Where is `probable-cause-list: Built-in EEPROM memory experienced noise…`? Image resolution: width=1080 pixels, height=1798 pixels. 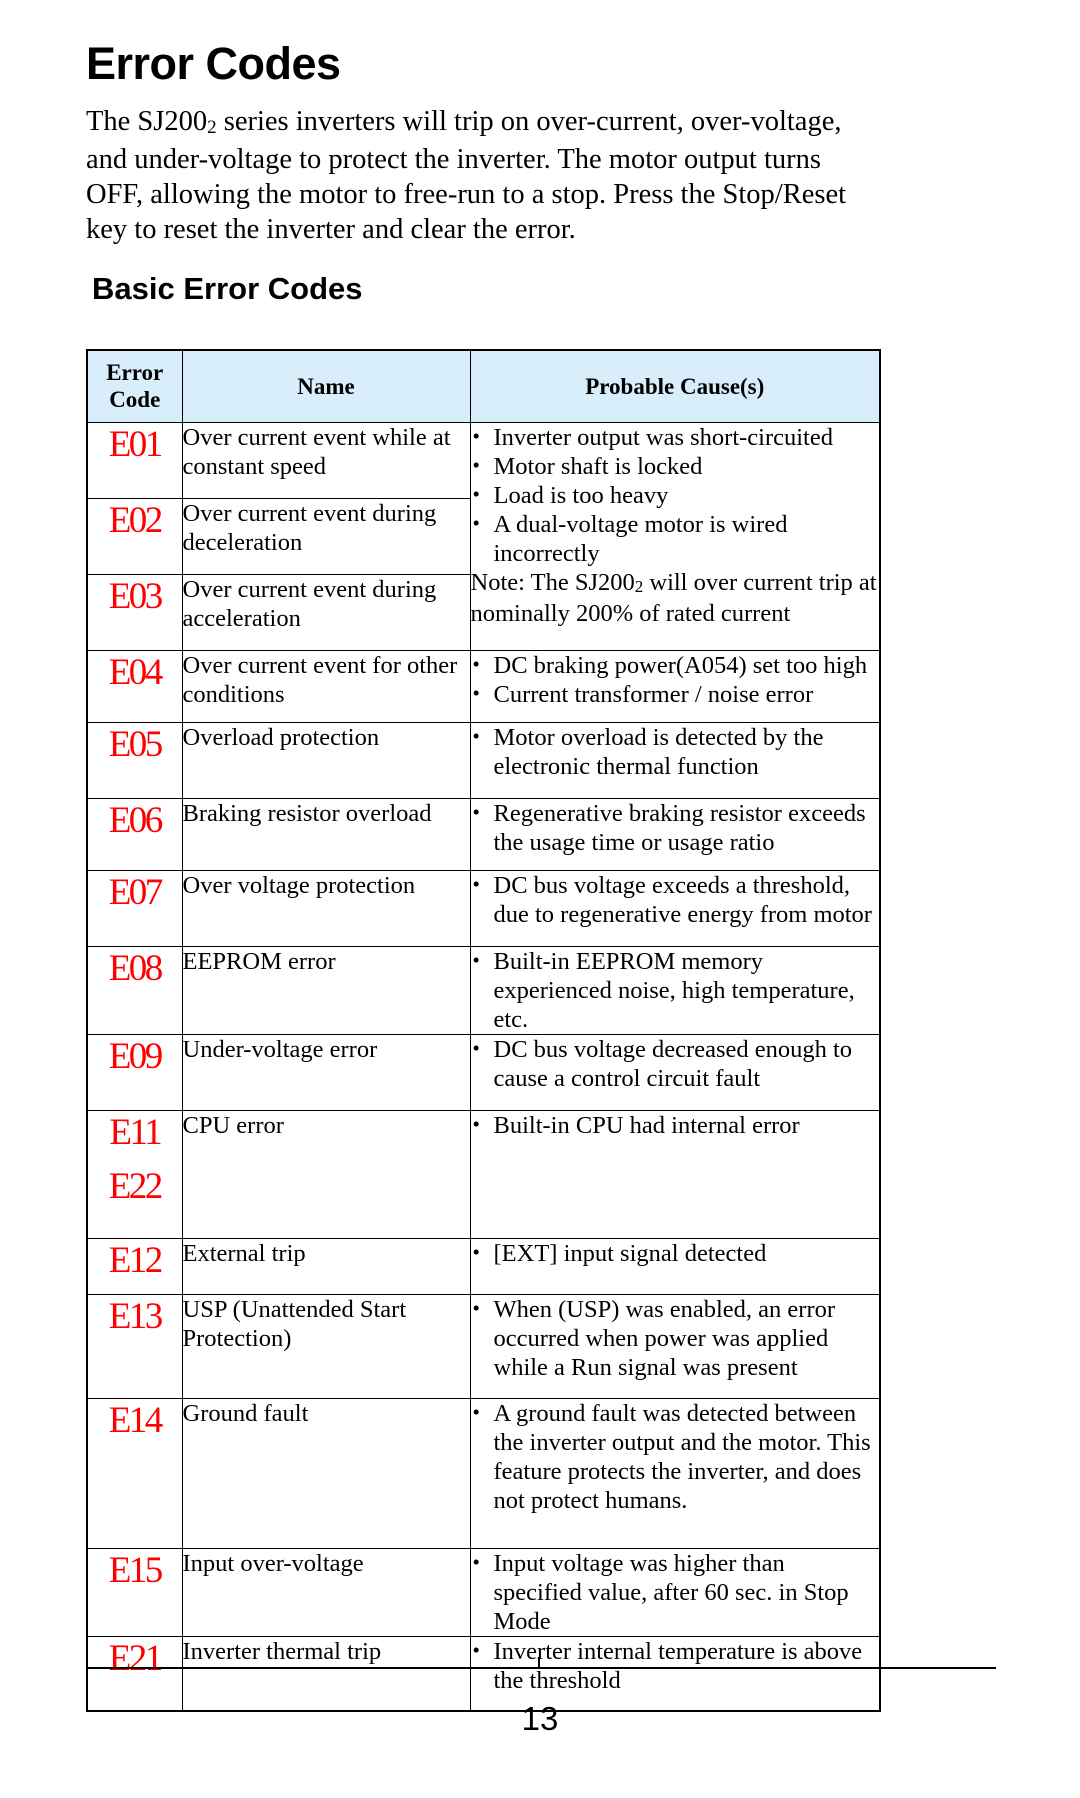
probable-cause-list: Built-in EEPROM memory experienced noise… is located at coordinates (675, 990).